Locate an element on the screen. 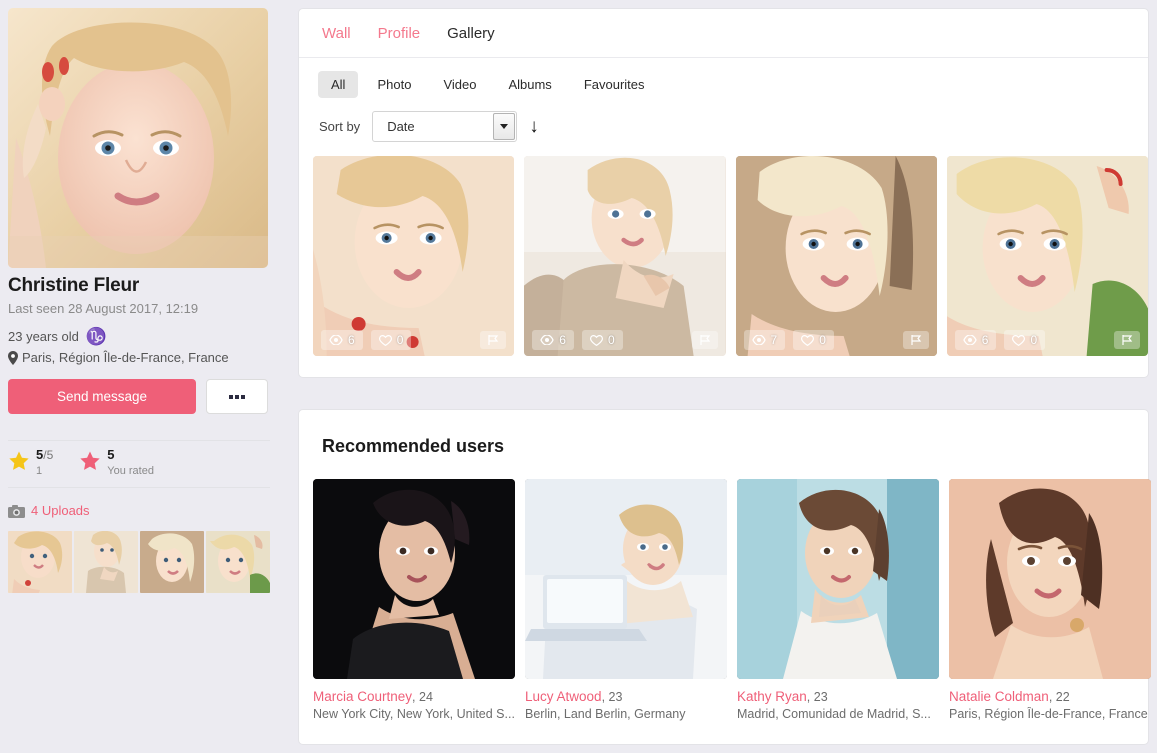  gallery-photo-2: 6 0 is located at coordinates (625, 256).